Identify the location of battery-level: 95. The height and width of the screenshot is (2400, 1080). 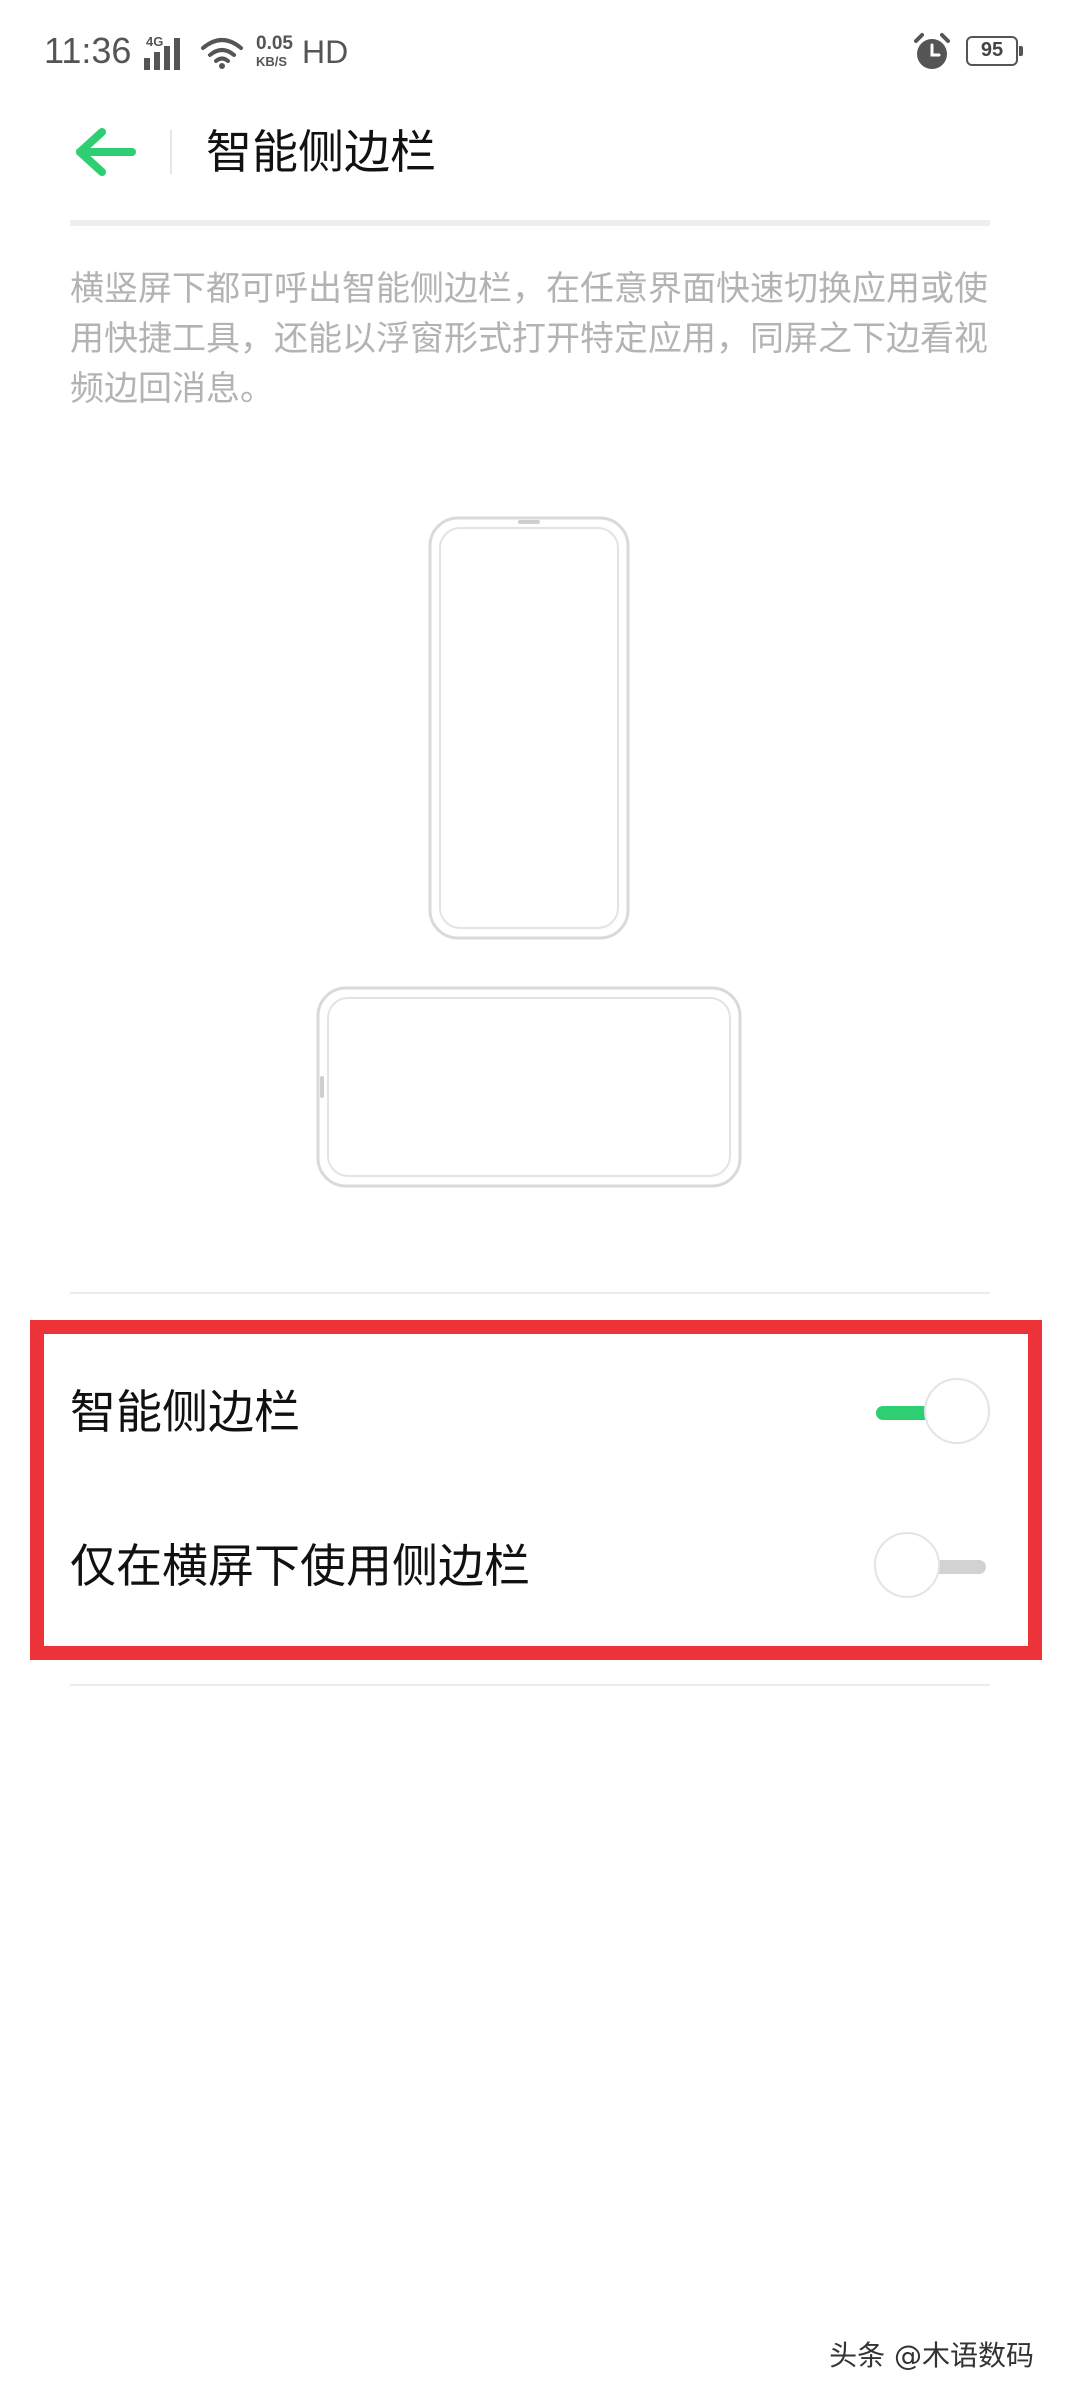
(992, 50).